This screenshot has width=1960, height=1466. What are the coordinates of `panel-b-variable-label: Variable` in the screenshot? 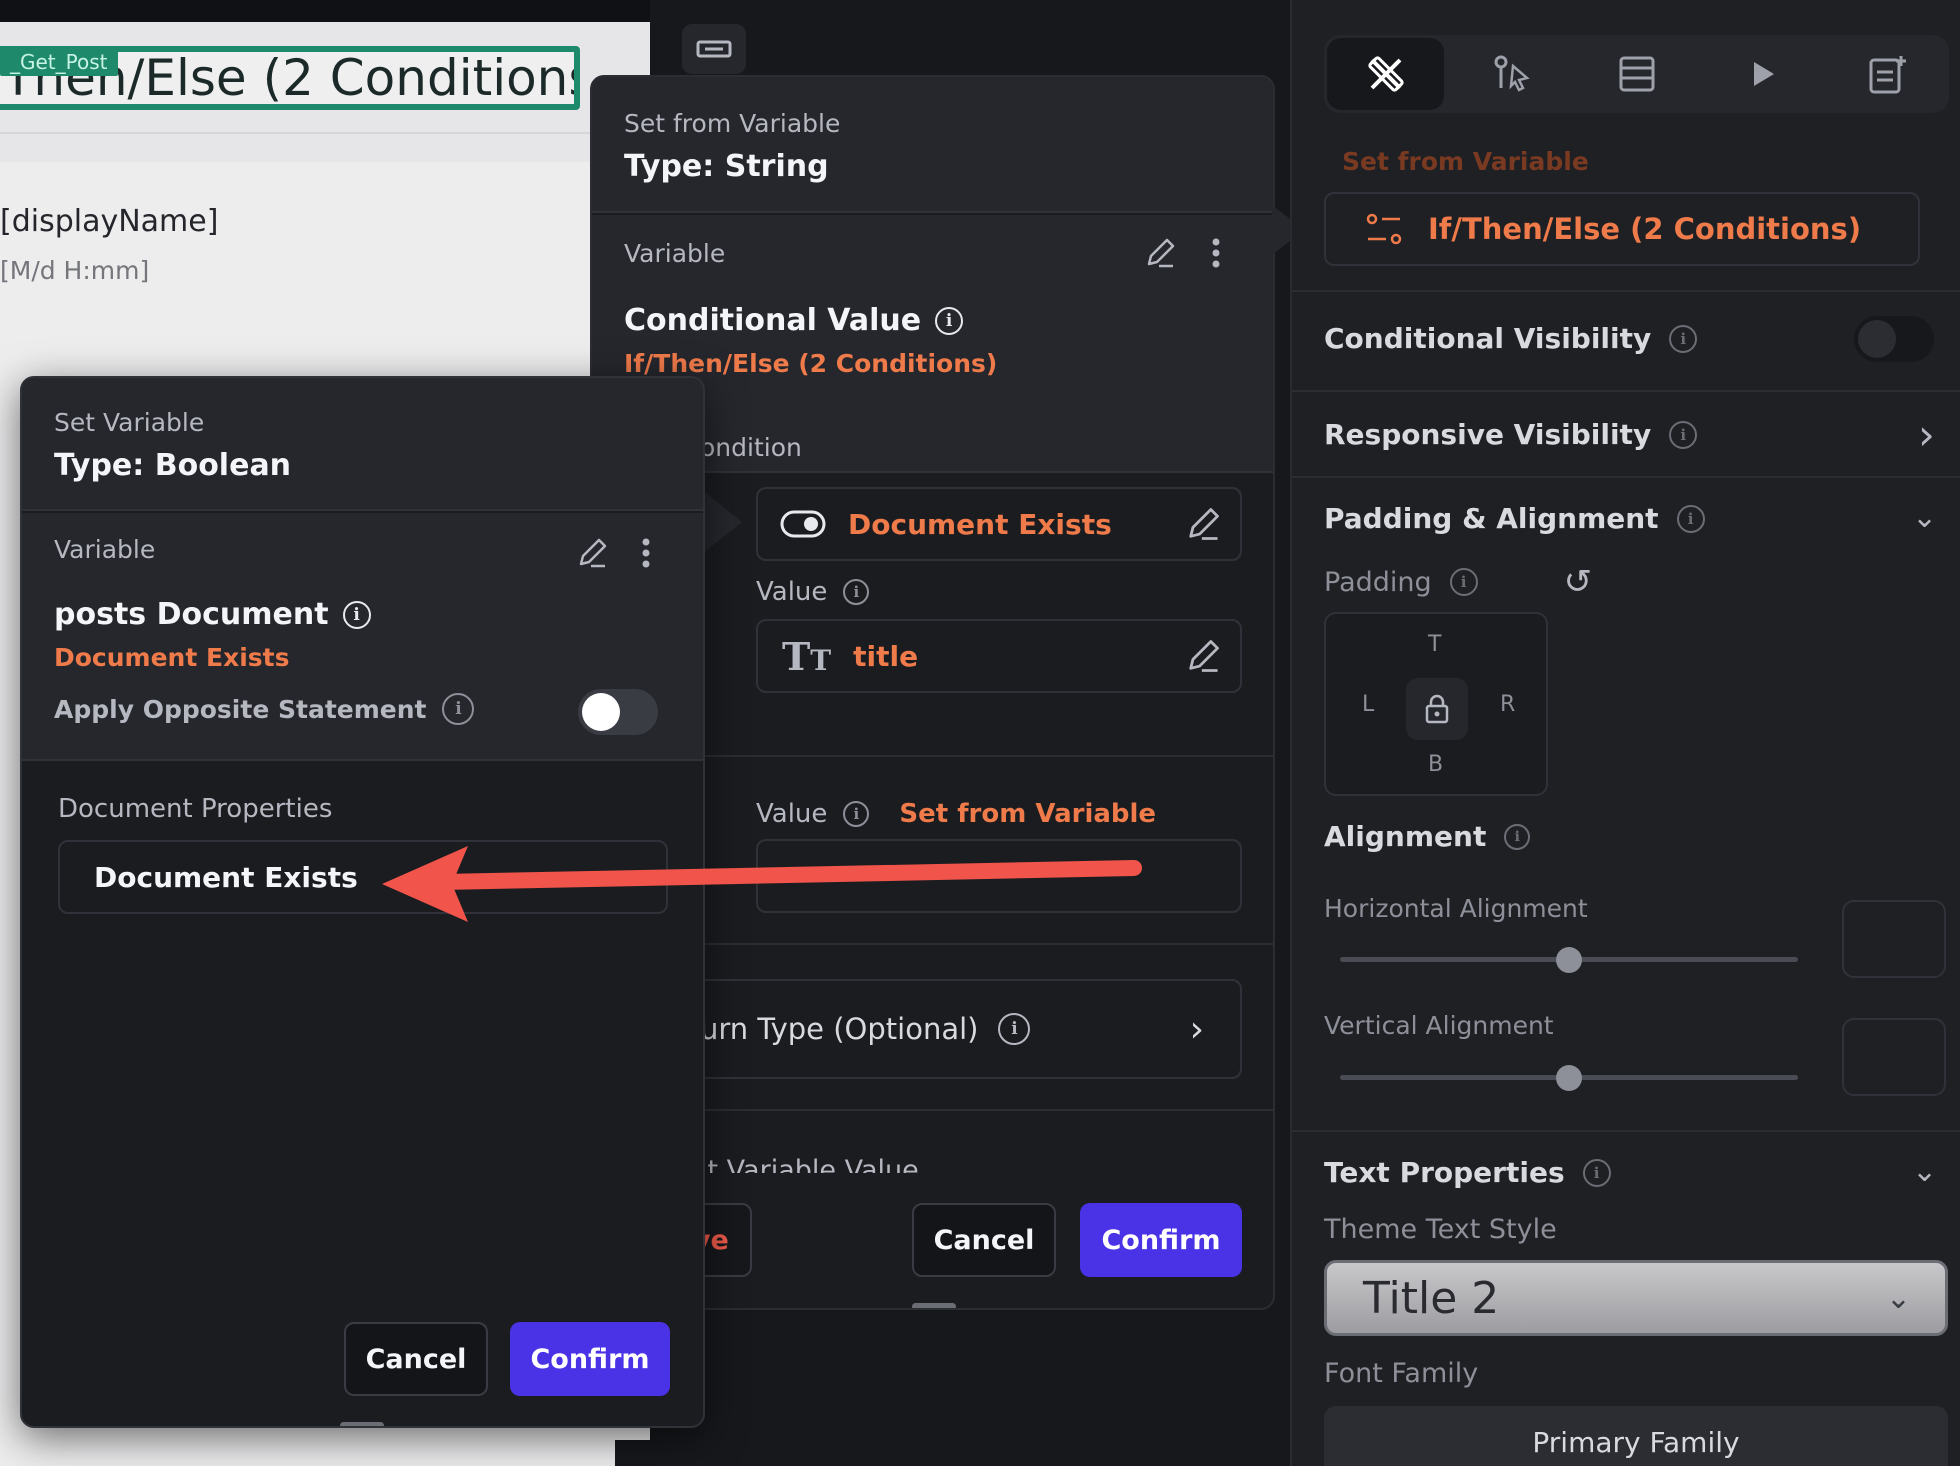 It's located at (675, 253).